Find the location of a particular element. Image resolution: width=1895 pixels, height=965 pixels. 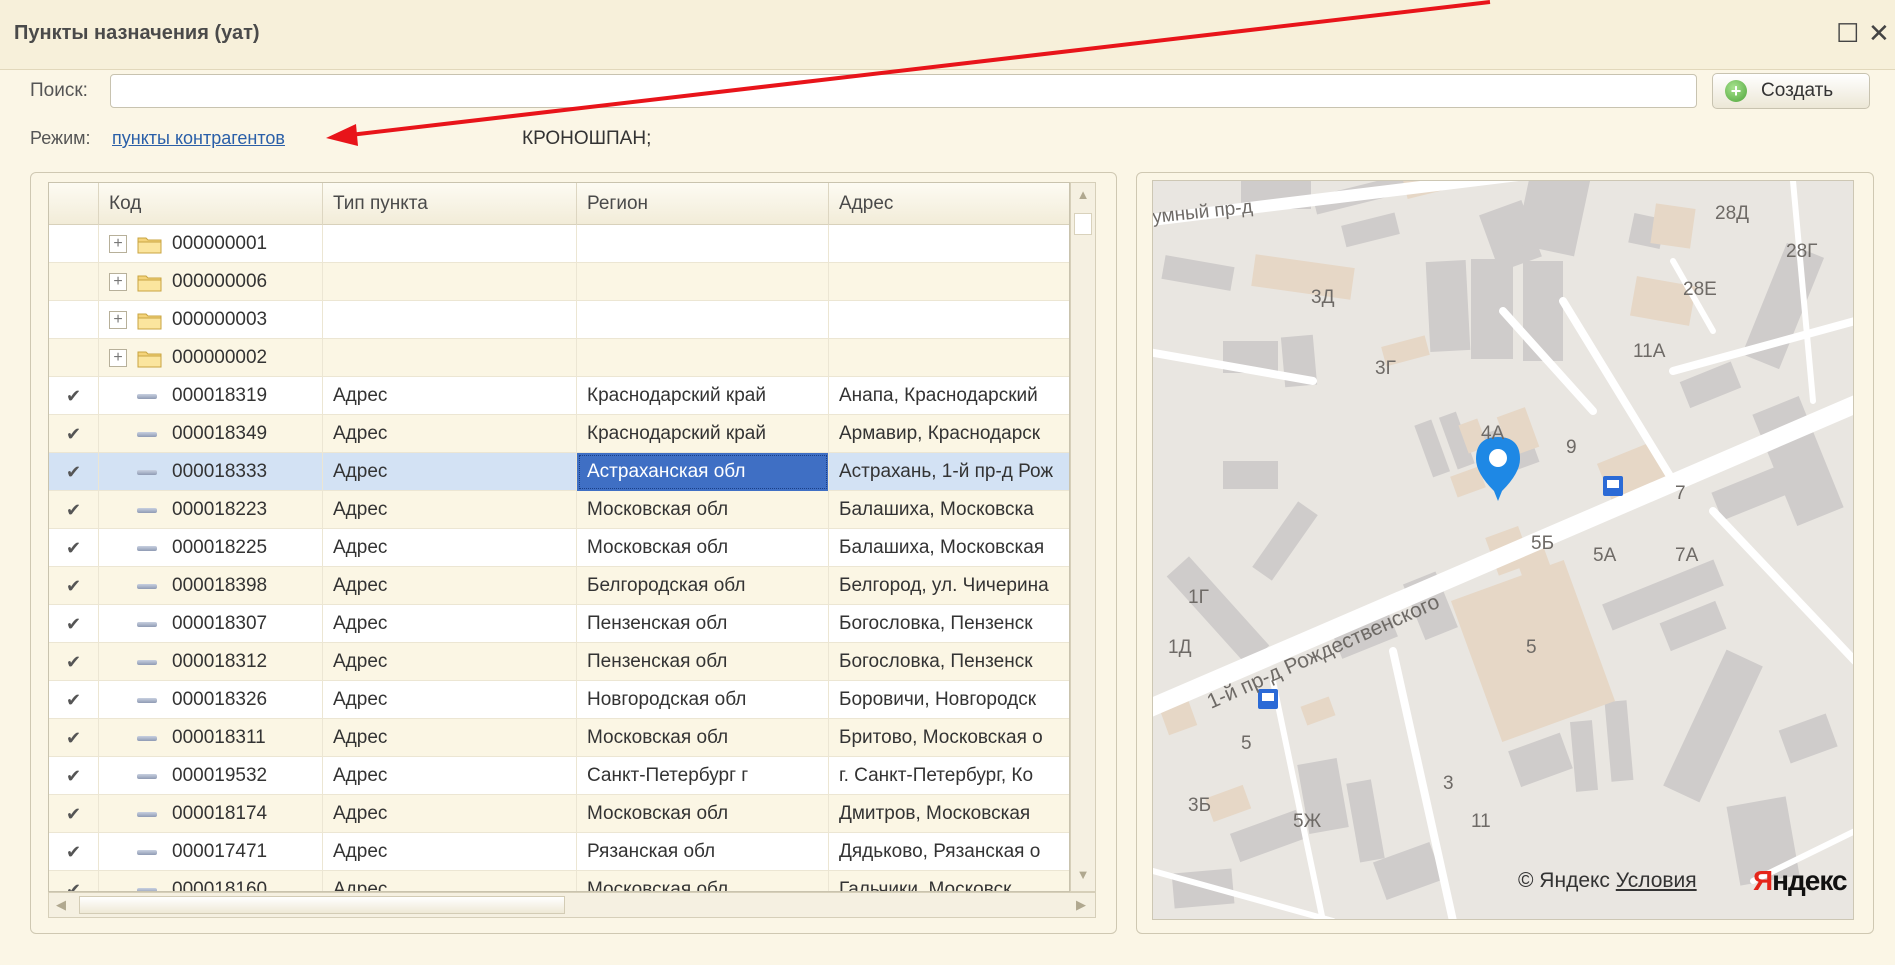

map-terms-link: Условия is located at coordinates (1656, 880).